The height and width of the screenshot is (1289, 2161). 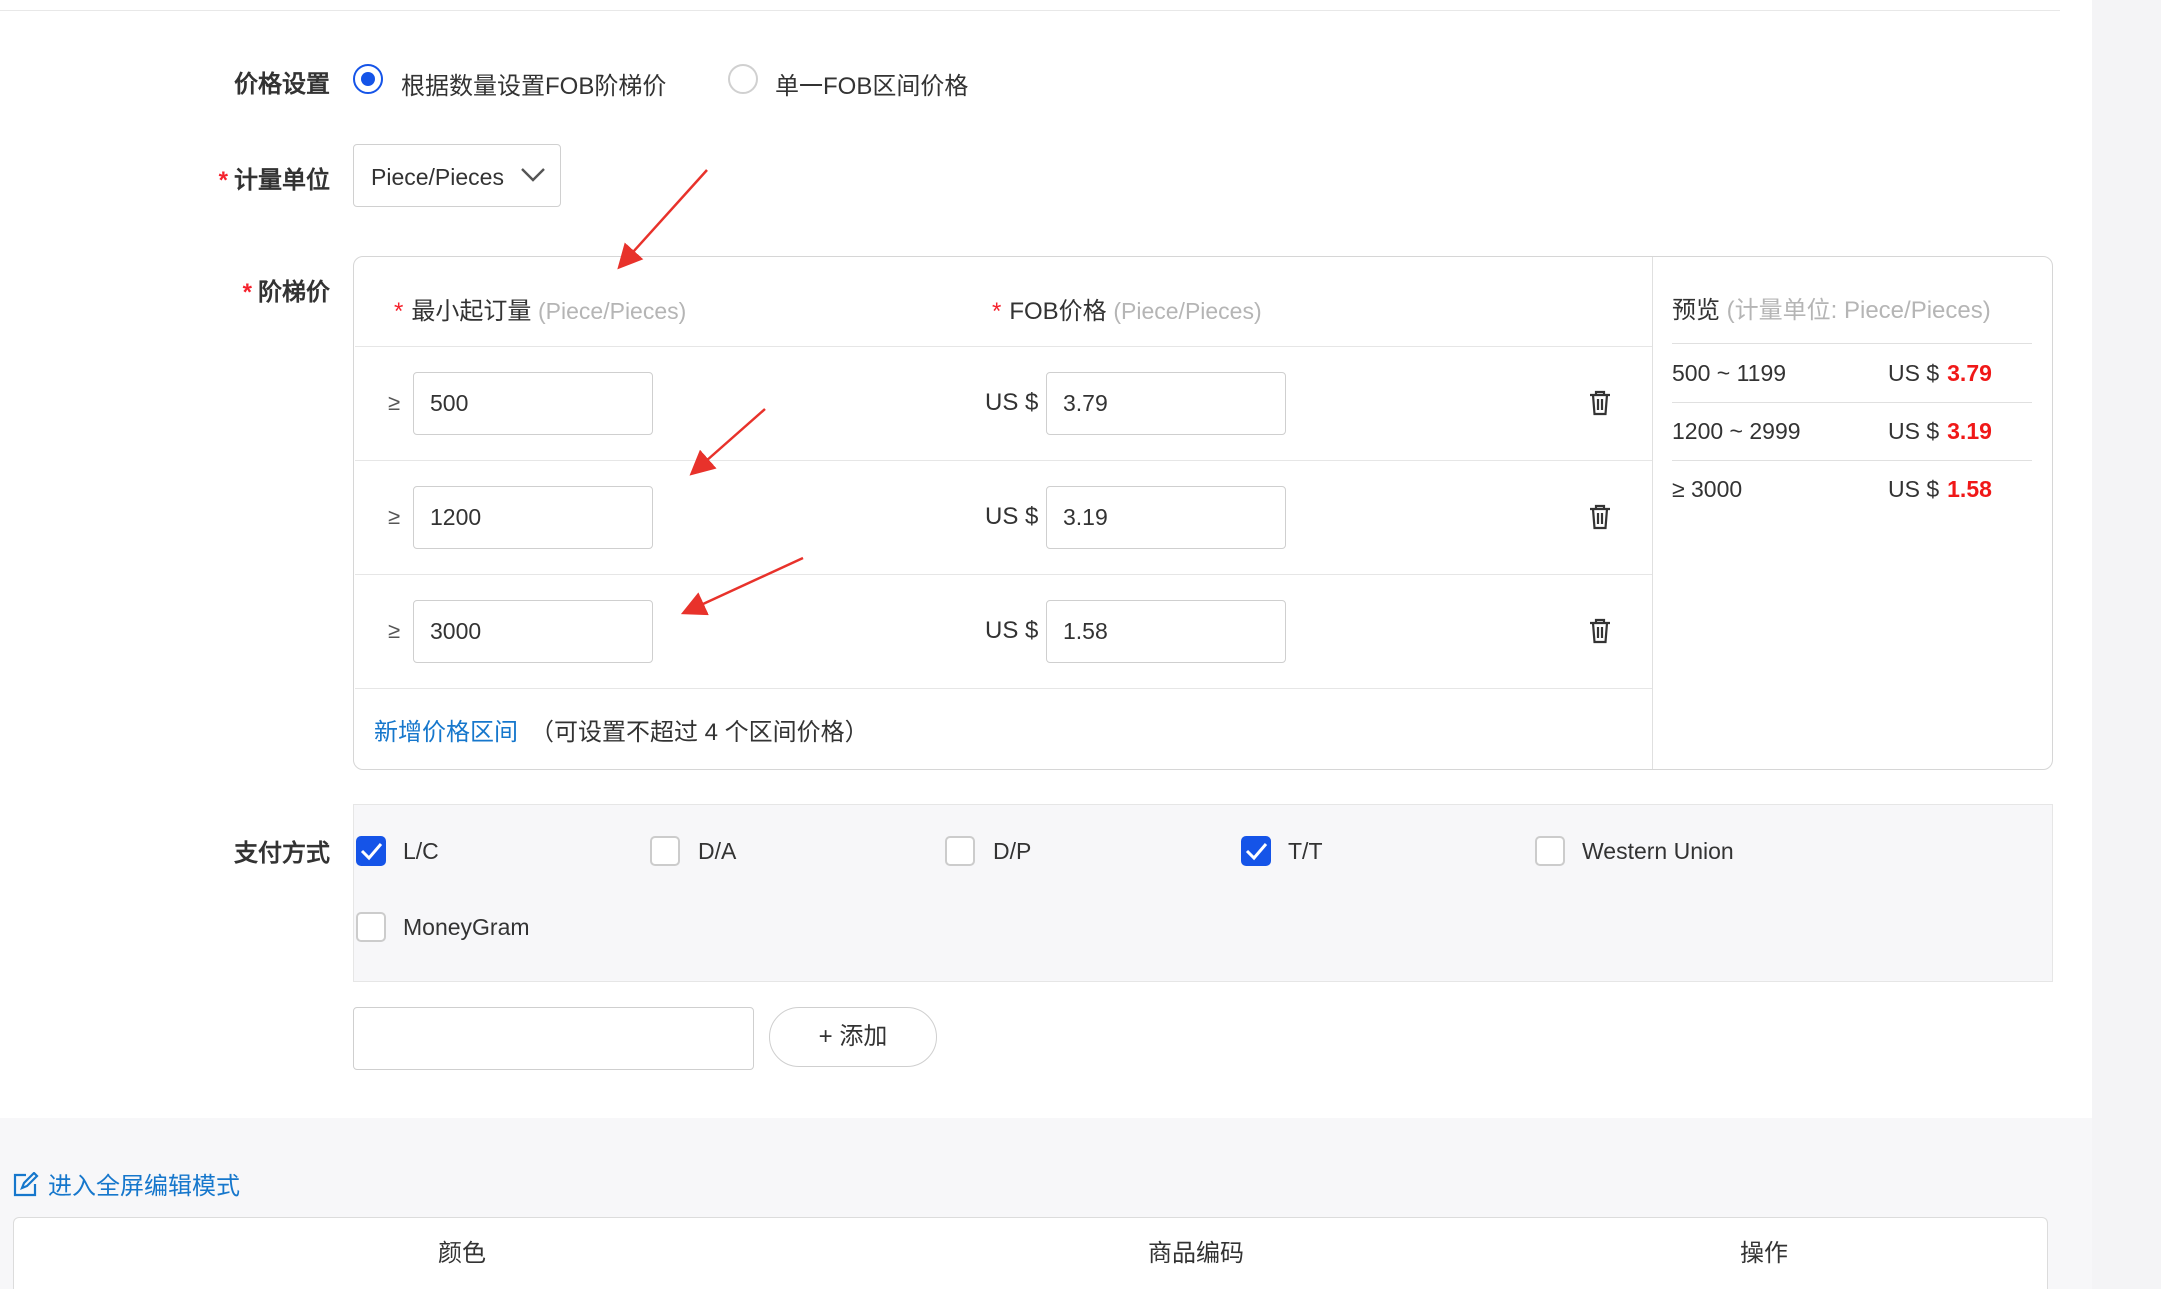 What do you see at coordinates (294, 292) in the screenshot?
I see `tiers-label-text: 阶梯价` at bounding box center [294, 292].